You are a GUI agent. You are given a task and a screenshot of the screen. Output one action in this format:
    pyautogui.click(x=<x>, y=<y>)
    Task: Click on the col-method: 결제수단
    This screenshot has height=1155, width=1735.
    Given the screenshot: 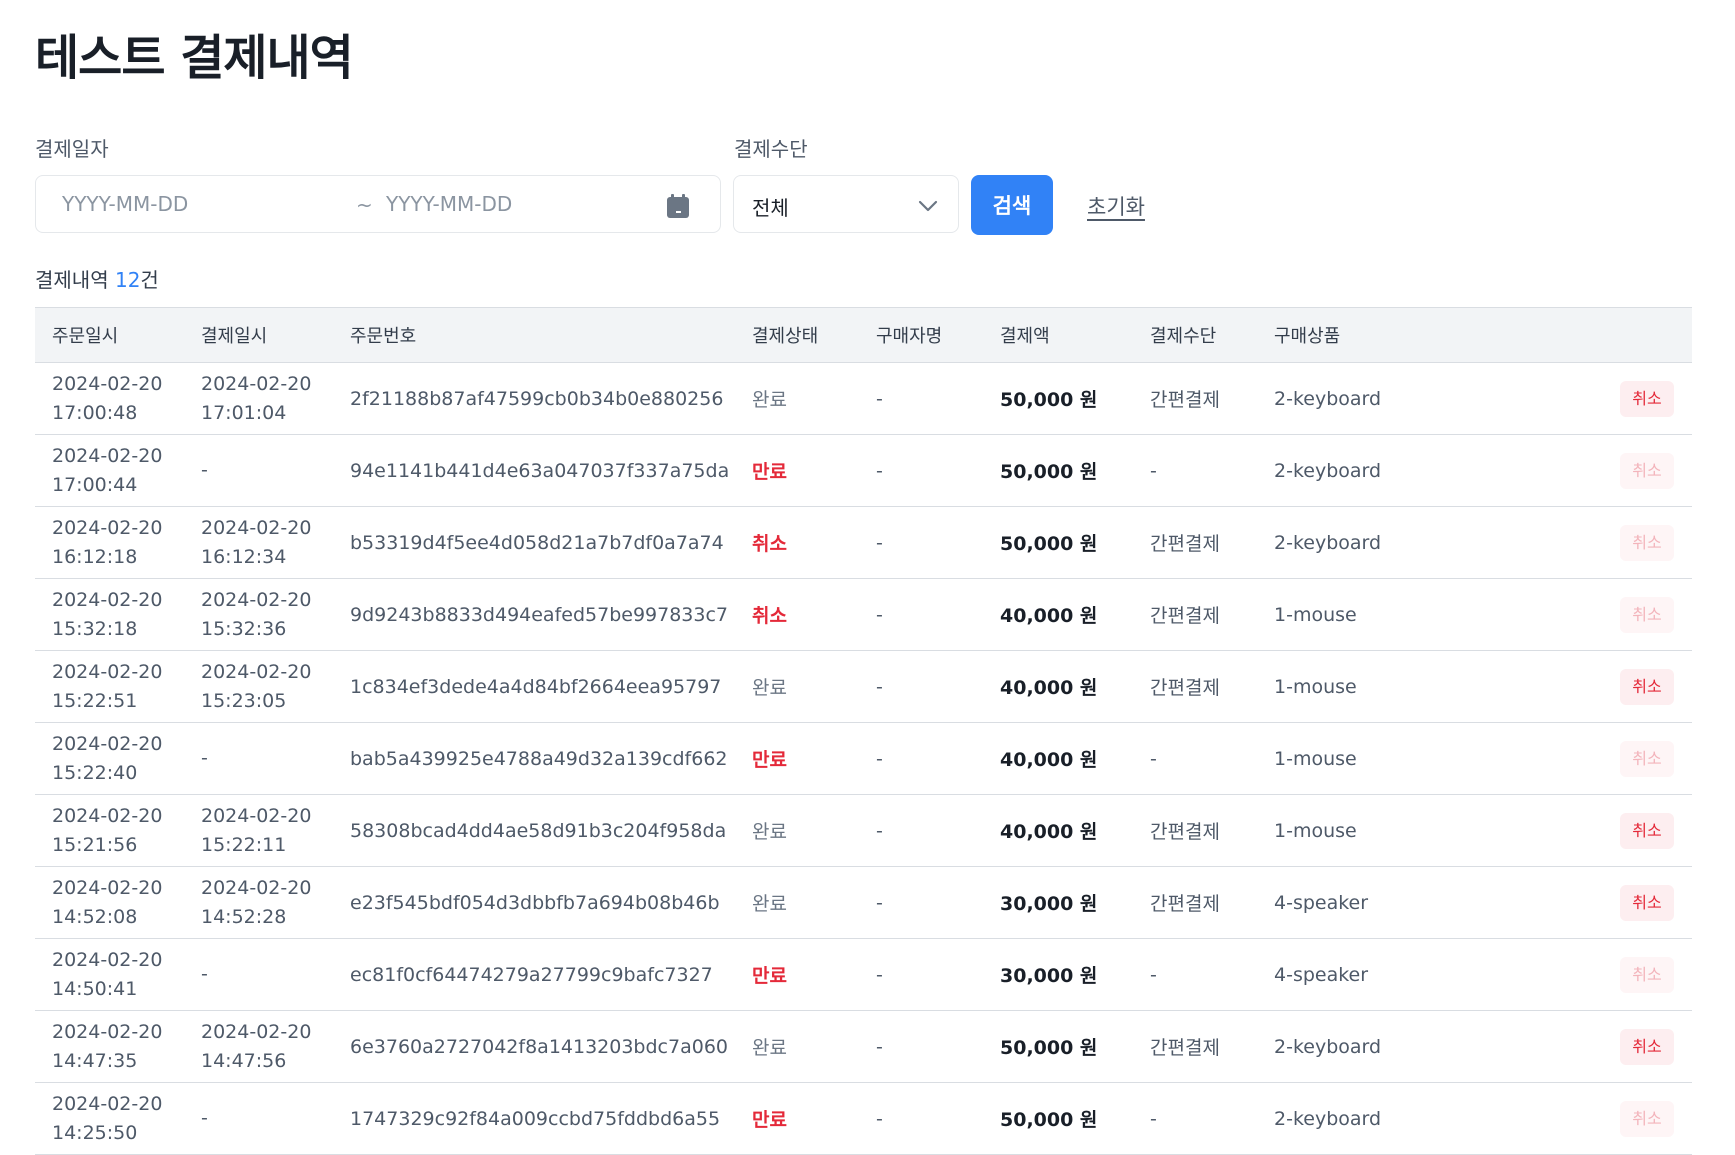 What is the action you would take?
    pyautogui.click(x=1195, y=335)
    